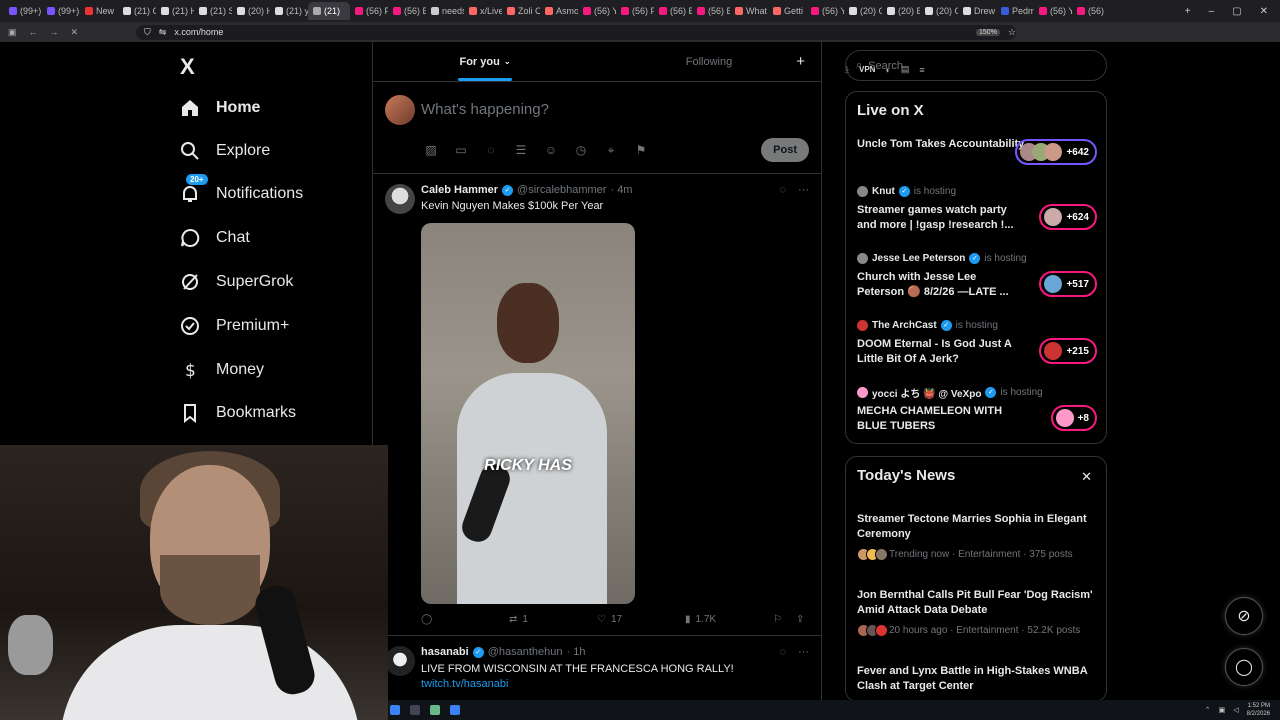  I want to click on browser-tab: Pedm, so click(1015, 11).